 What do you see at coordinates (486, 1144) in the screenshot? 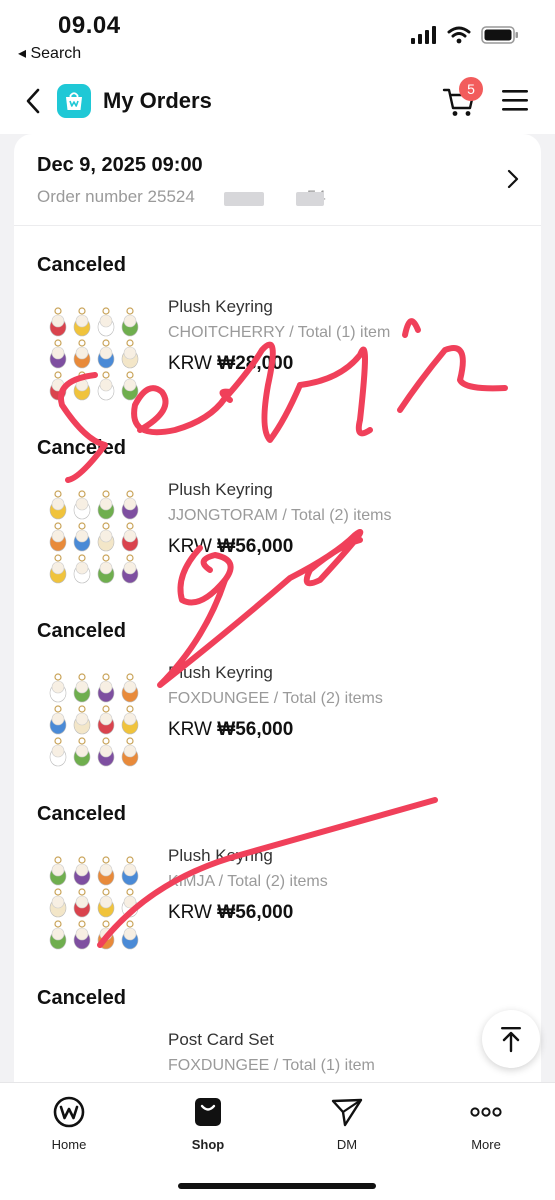
I see `nav-label: More` at bounding box center [486, 1144].